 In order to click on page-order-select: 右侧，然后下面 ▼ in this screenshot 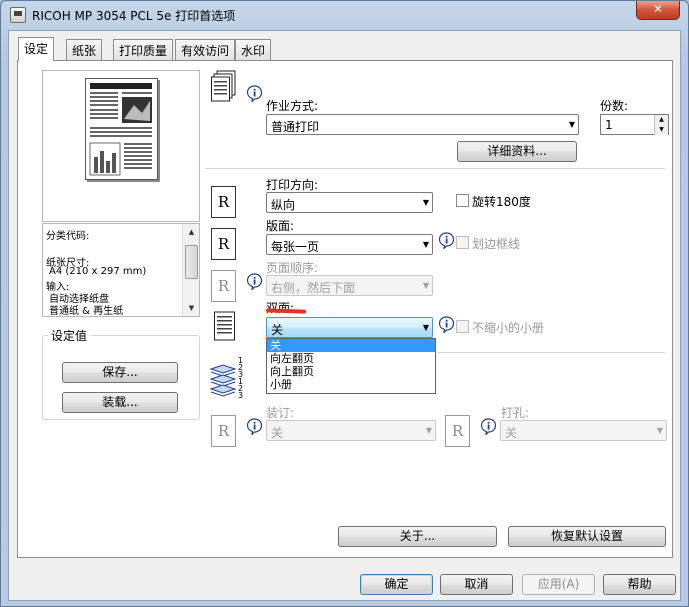, I will do `click(349, 285)`.